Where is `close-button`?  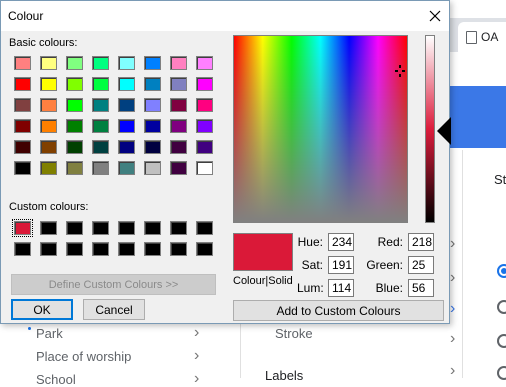
close-button is located at coordinates (435, 16).